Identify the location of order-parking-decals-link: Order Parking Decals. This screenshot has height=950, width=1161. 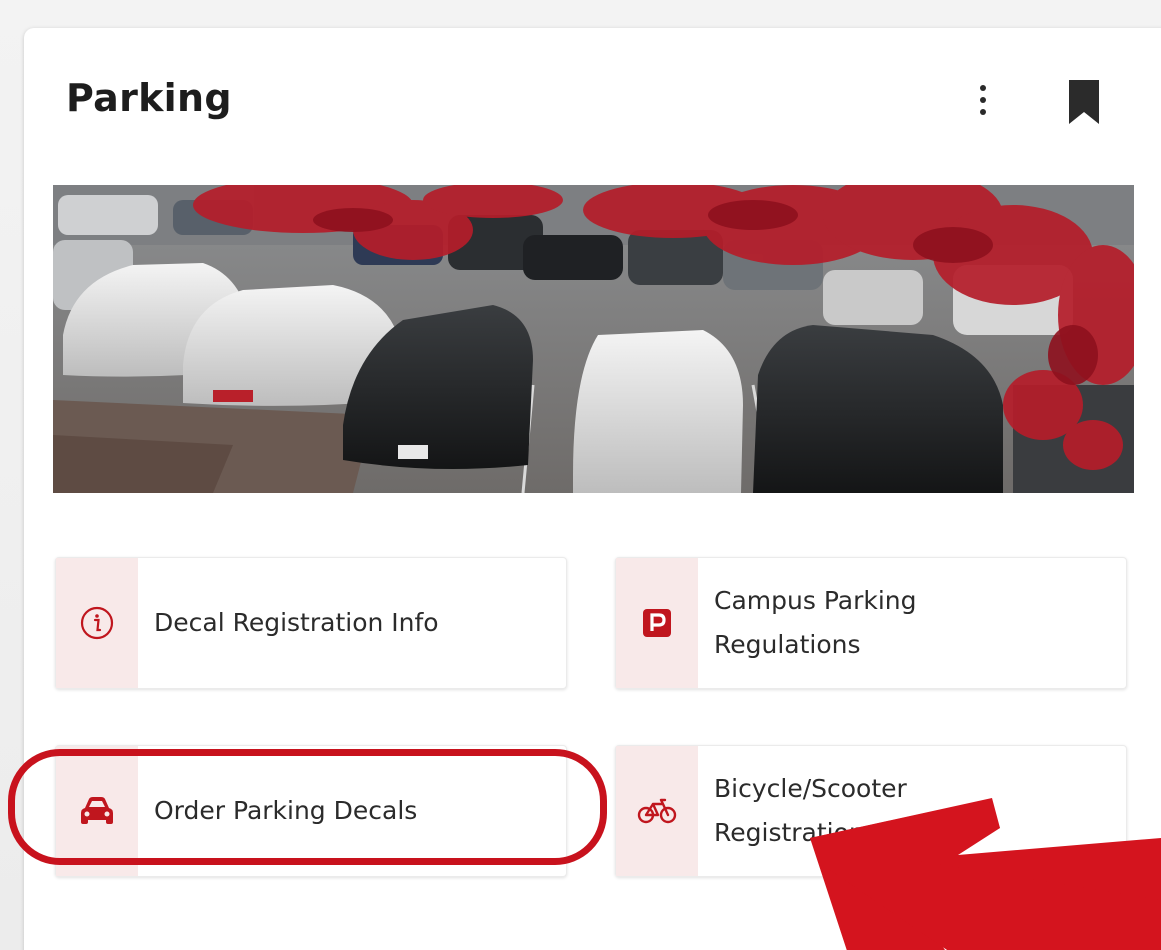
(311, 811).